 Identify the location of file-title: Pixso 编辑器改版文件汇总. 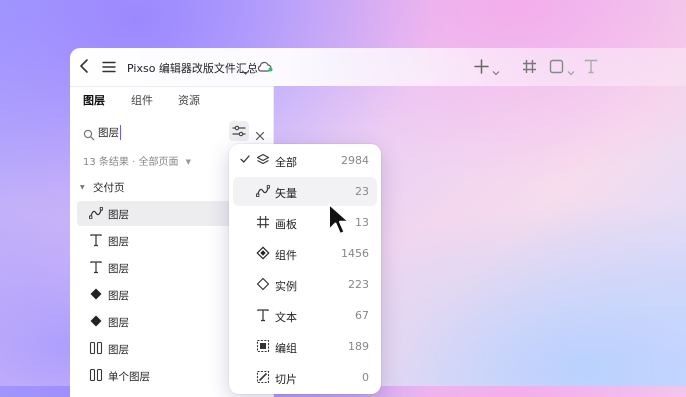
(192, 68).